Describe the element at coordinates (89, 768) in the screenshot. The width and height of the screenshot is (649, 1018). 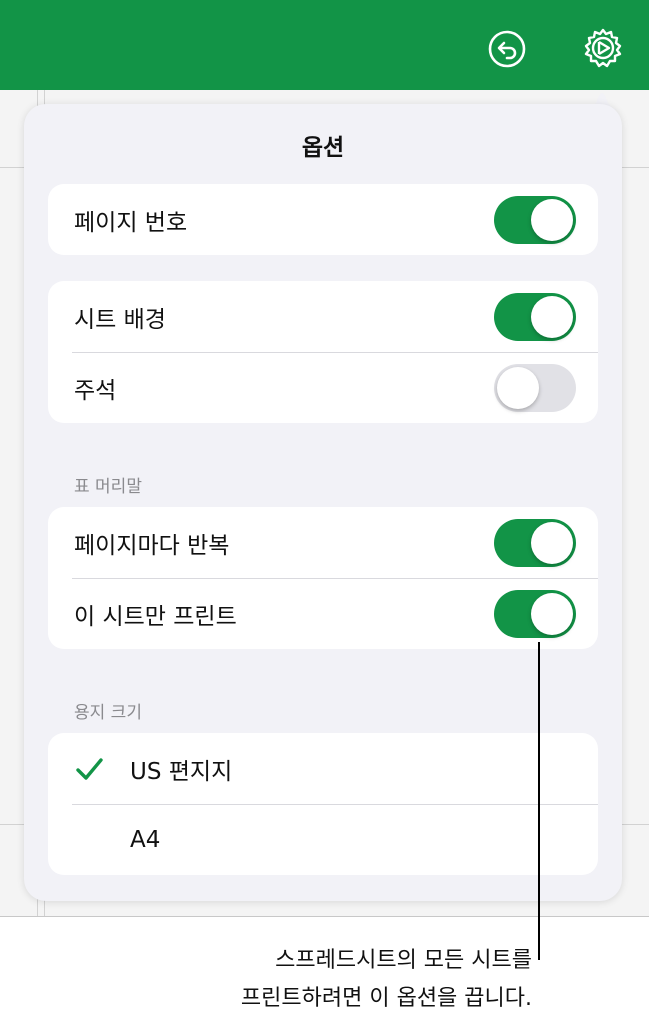
I see `checkmark-icon` at that location.